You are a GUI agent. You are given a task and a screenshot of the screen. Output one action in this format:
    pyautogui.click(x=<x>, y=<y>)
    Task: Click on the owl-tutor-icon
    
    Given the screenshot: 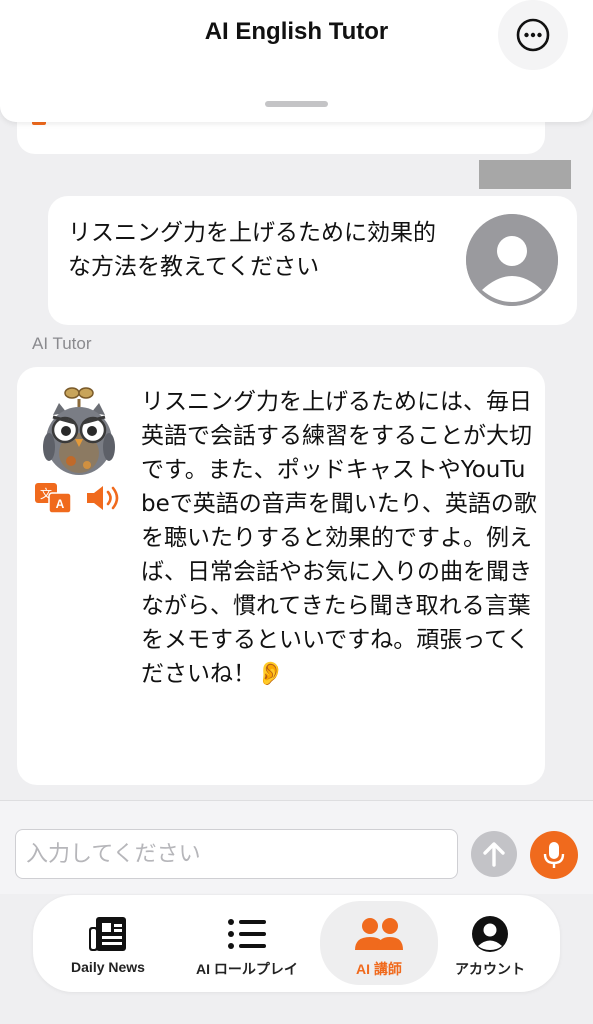 What is the action you would take?
    pyautogui.click(x=79, y=431)
    